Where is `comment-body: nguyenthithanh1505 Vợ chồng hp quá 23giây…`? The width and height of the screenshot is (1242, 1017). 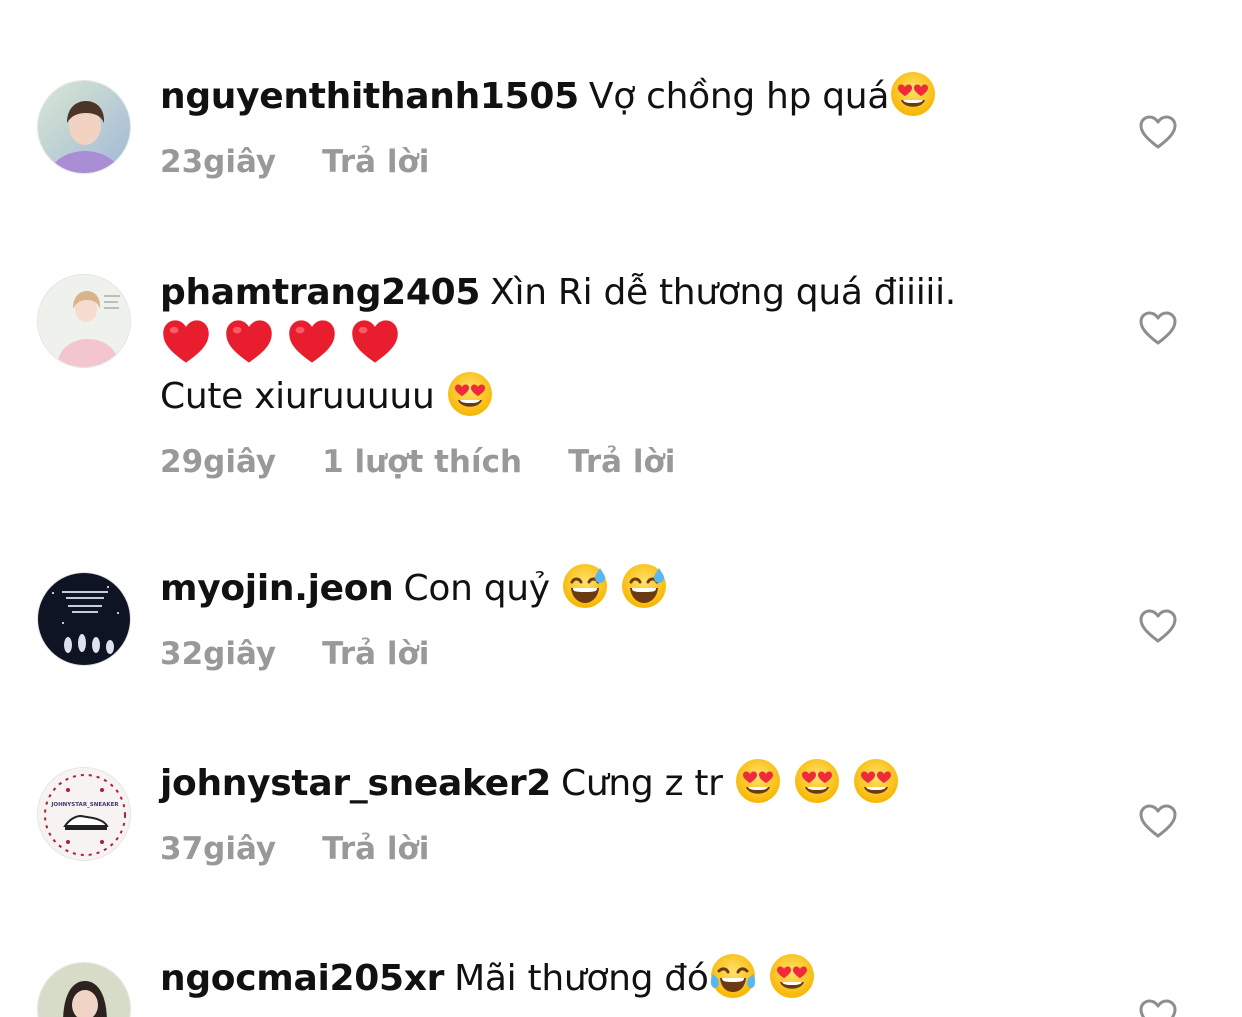 comment-body: nguyenthithanh1505 Vợ chồng hp quá 23giây… is located at coordinates (641, 126).